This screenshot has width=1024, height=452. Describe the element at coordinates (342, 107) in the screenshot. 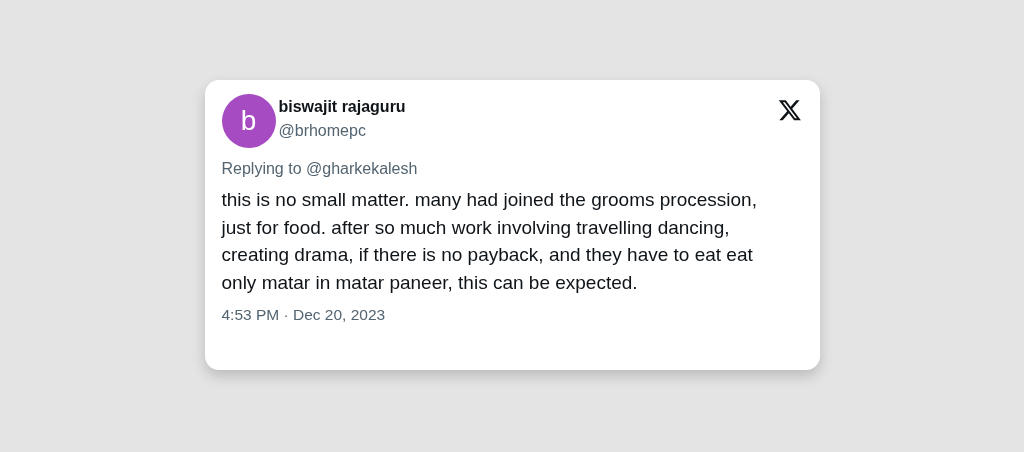

I see `display-name: biswajit rajaguru` at that location.